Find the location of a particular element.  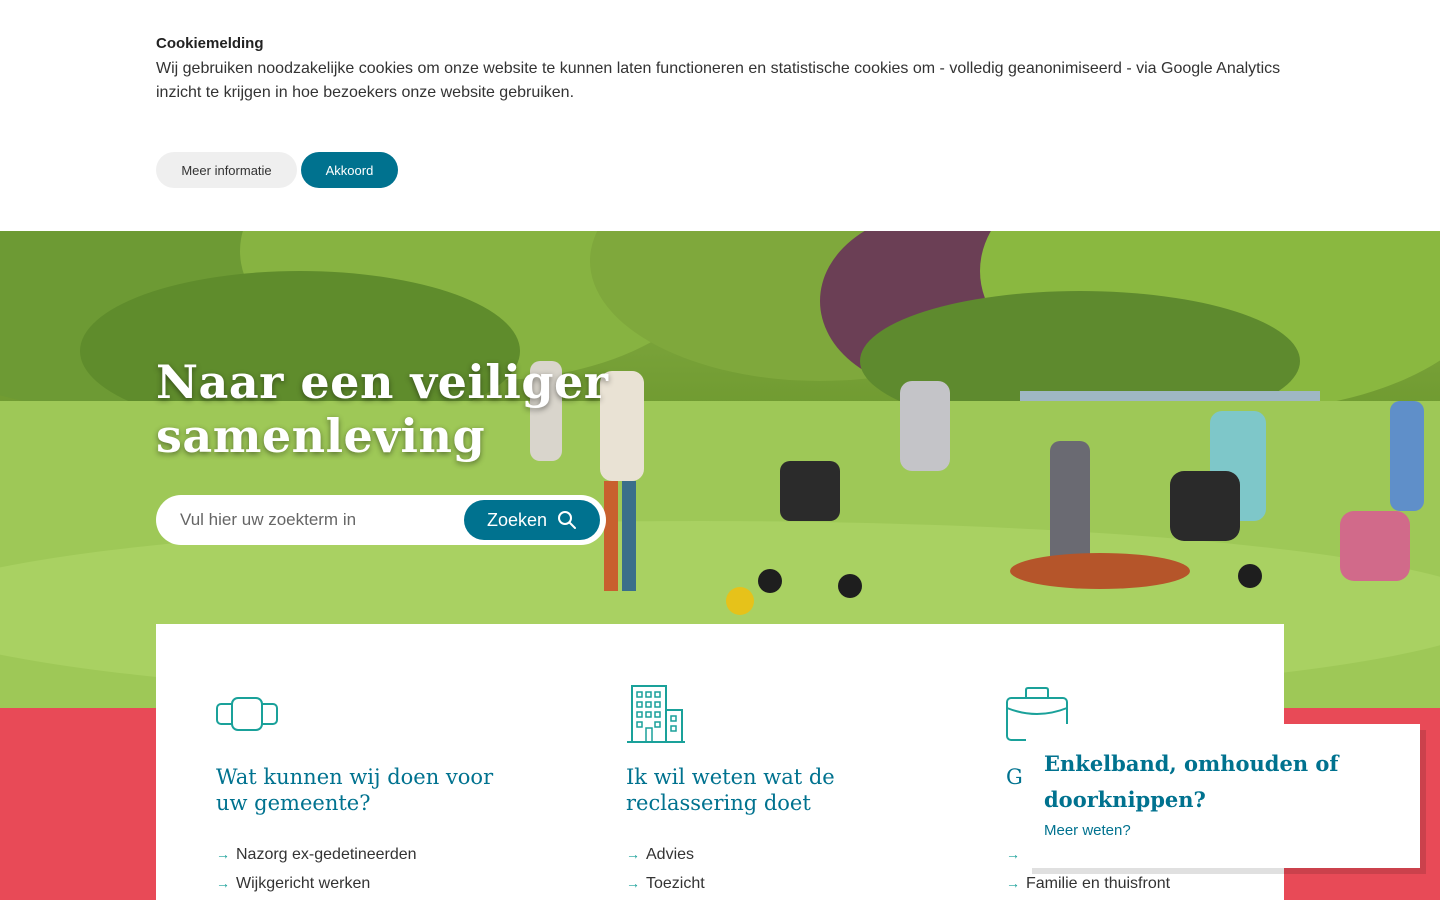

search-bar: Zoeken is located at coordinates (381, 520).